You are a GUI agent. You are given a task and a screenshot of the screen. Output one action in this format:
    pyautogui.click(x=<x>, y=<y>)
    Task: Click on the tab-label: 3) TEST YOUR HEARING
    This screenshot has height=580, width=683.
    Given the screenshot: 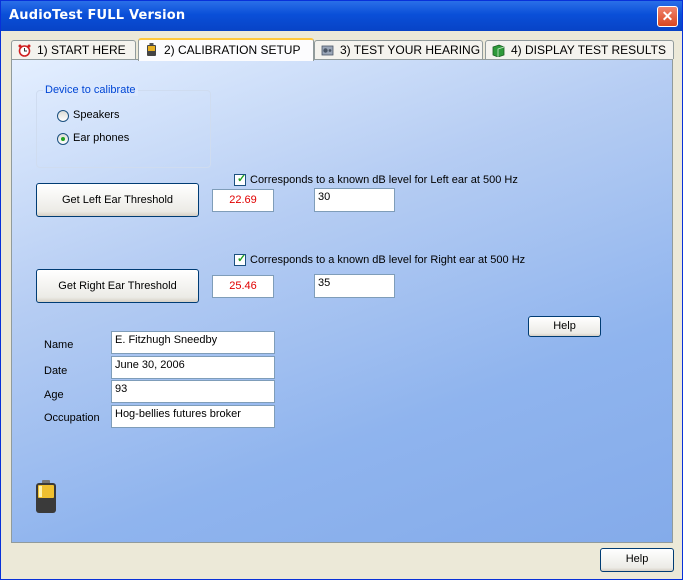 What is the action you would take?
    pyautogui.click(x=410, y=50)
    